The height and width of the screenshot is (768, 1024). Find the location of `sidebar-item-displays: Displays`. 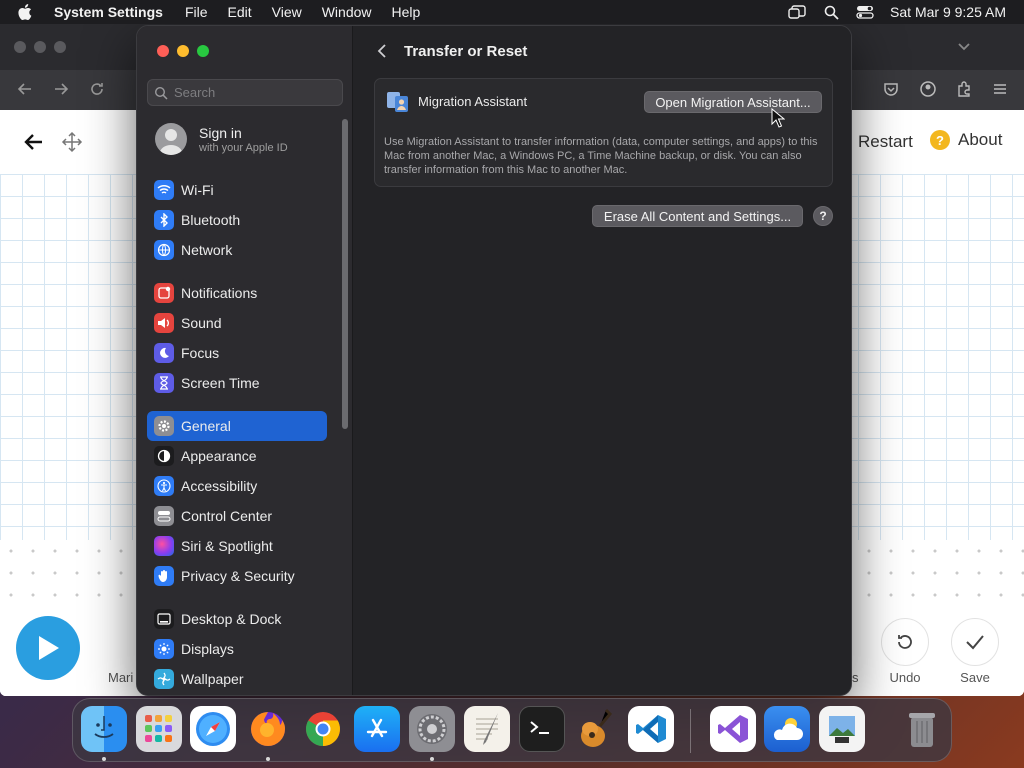

sidebar-item-displays: Displays is located at coordinates (237, 649).